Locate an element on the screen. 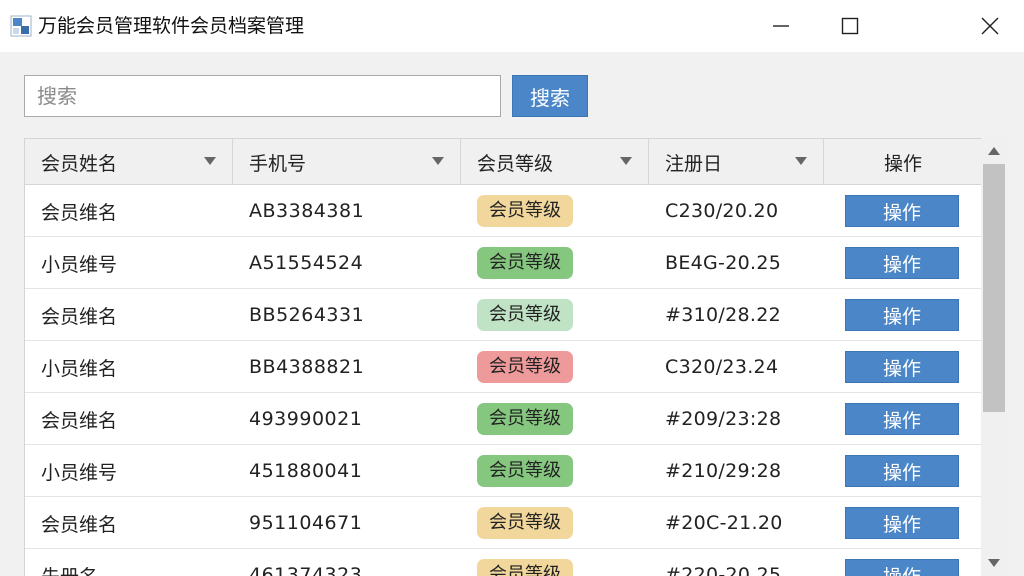 The image size is (1024, 576). scroll-up-button is located at coordinates (994, 151).